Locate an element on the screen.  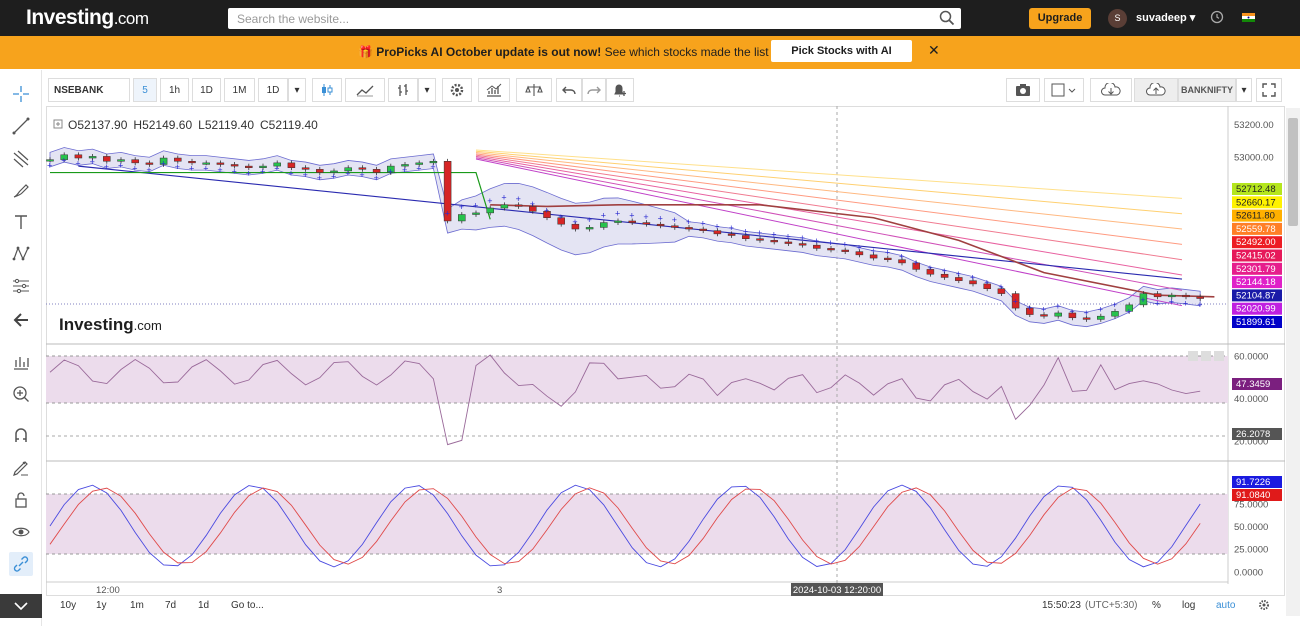
candles-icon is located at coordinates (327, 90).